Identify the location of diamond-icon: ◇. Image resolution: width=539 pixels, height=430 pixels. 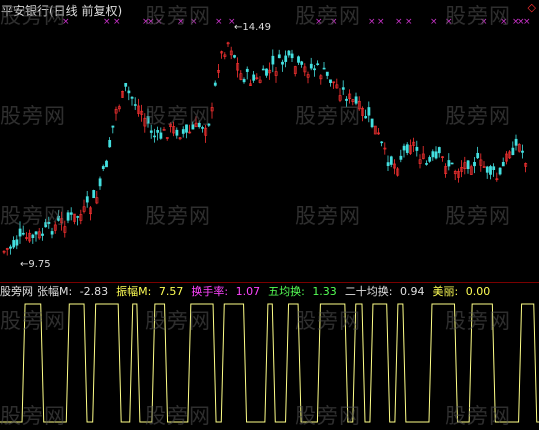
(532, 7).